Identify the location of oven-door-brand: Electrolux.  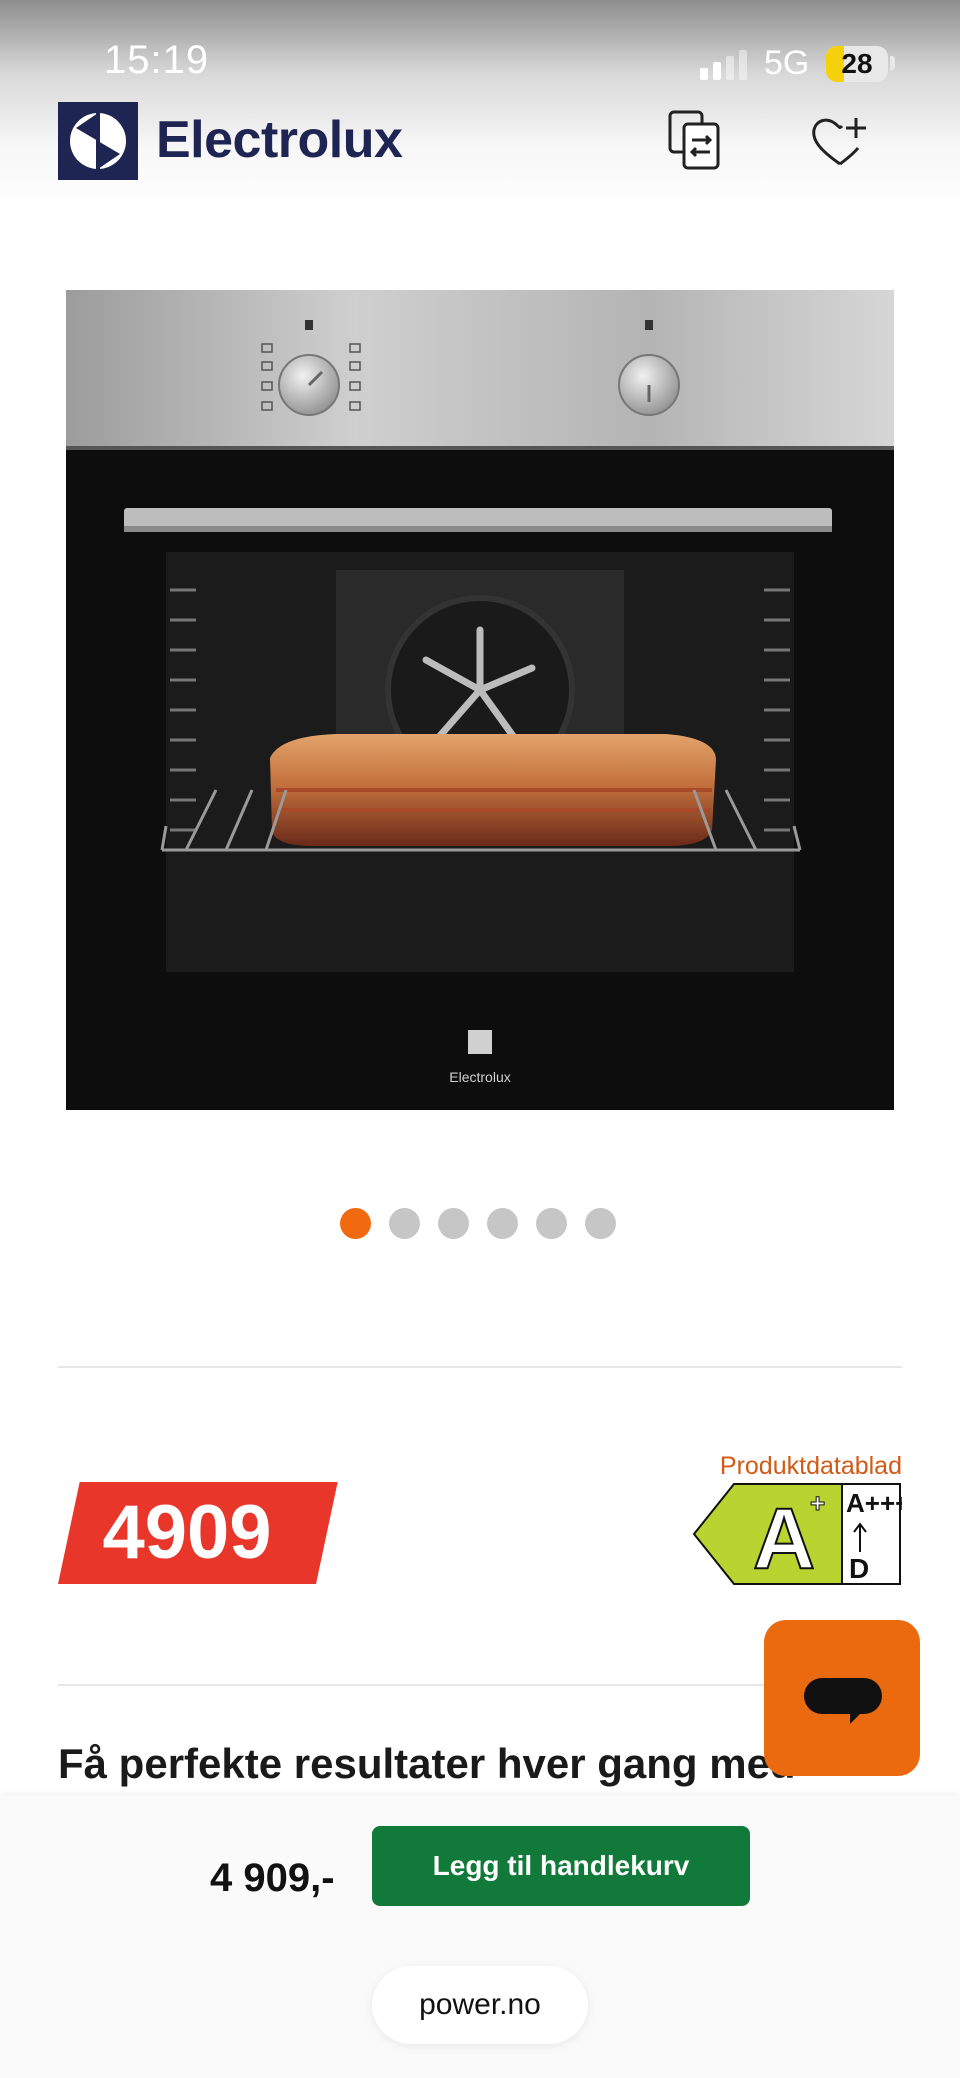
(479, 1077).